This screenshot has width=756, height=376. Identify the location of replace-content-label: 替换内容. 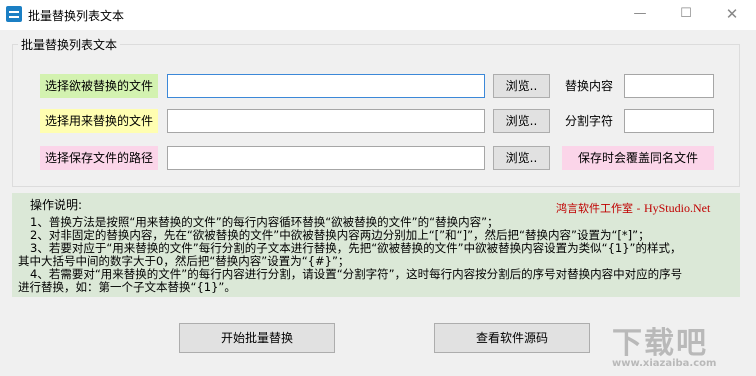
(589, 86).